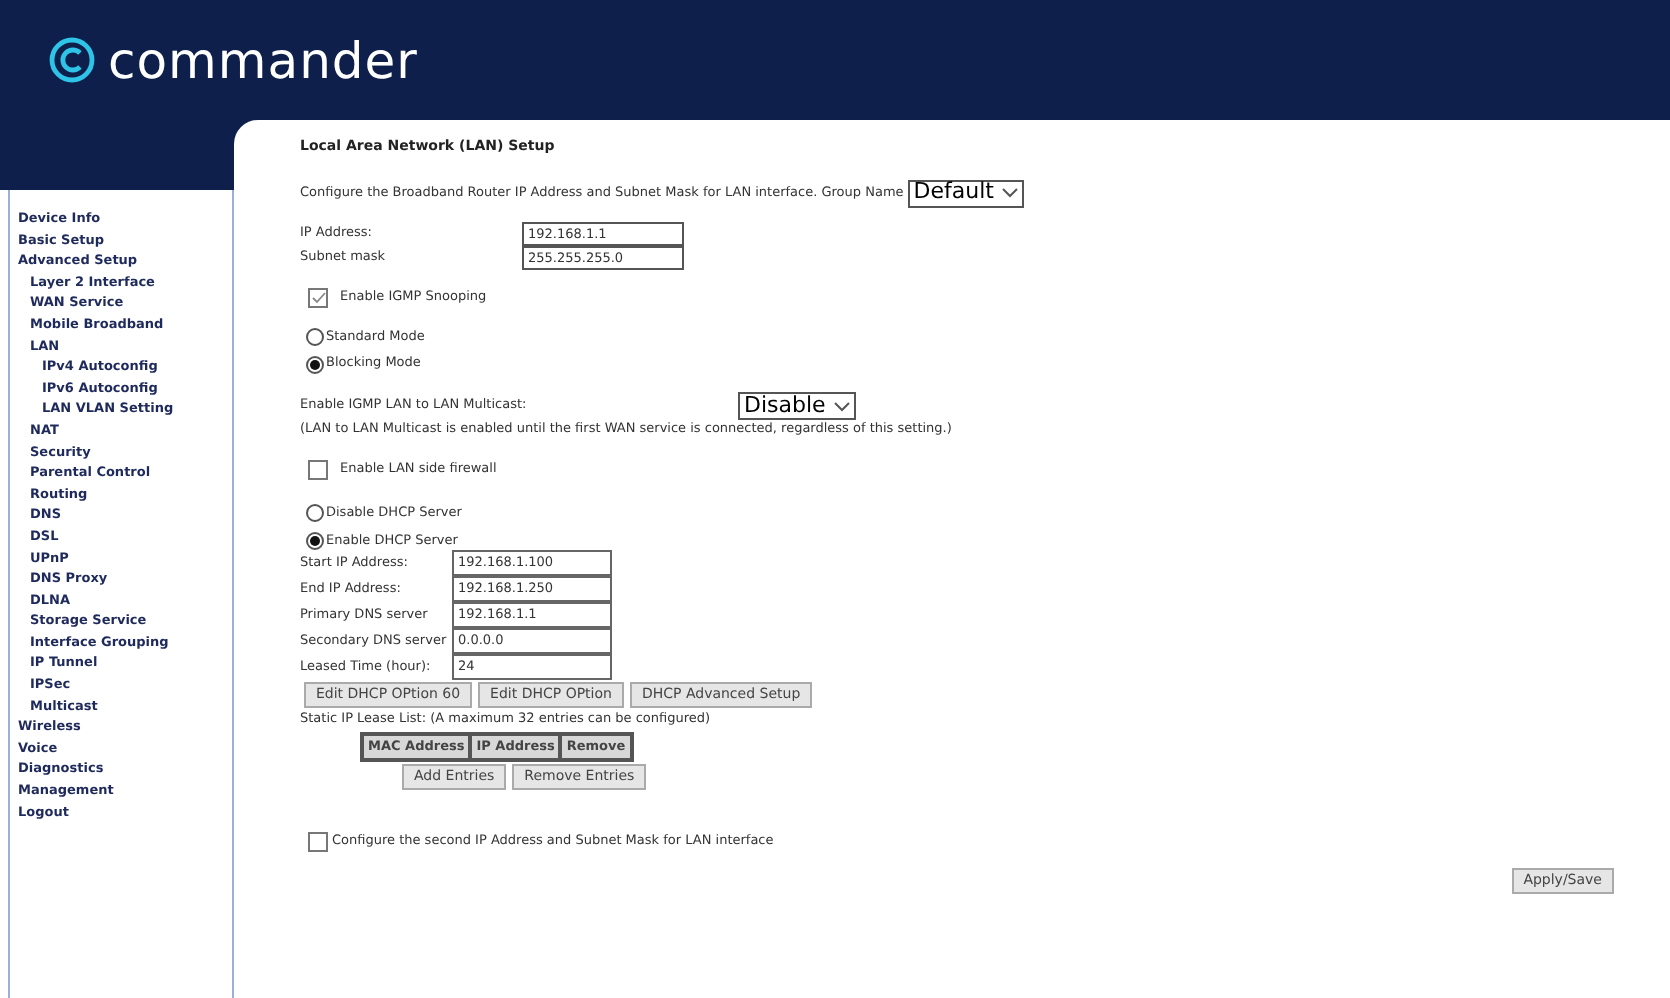 The width and height of the screenshot is (1670, 998). What do you see at coordinates (965, 193) in the screenshot?
I see `dropdown: Default` at bounding box center [965, 193].